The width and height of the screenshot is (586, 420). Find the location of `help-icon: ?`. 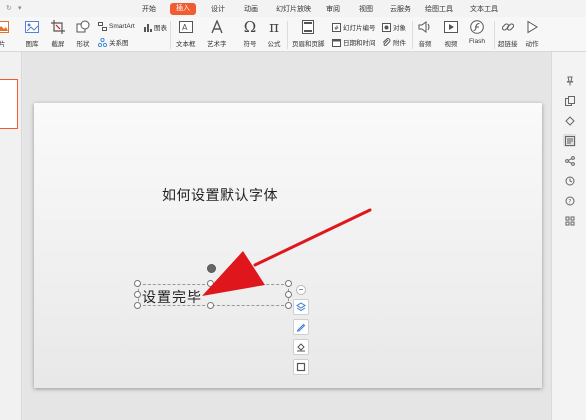

help-icon: ? is located at coordinates (569, 200).